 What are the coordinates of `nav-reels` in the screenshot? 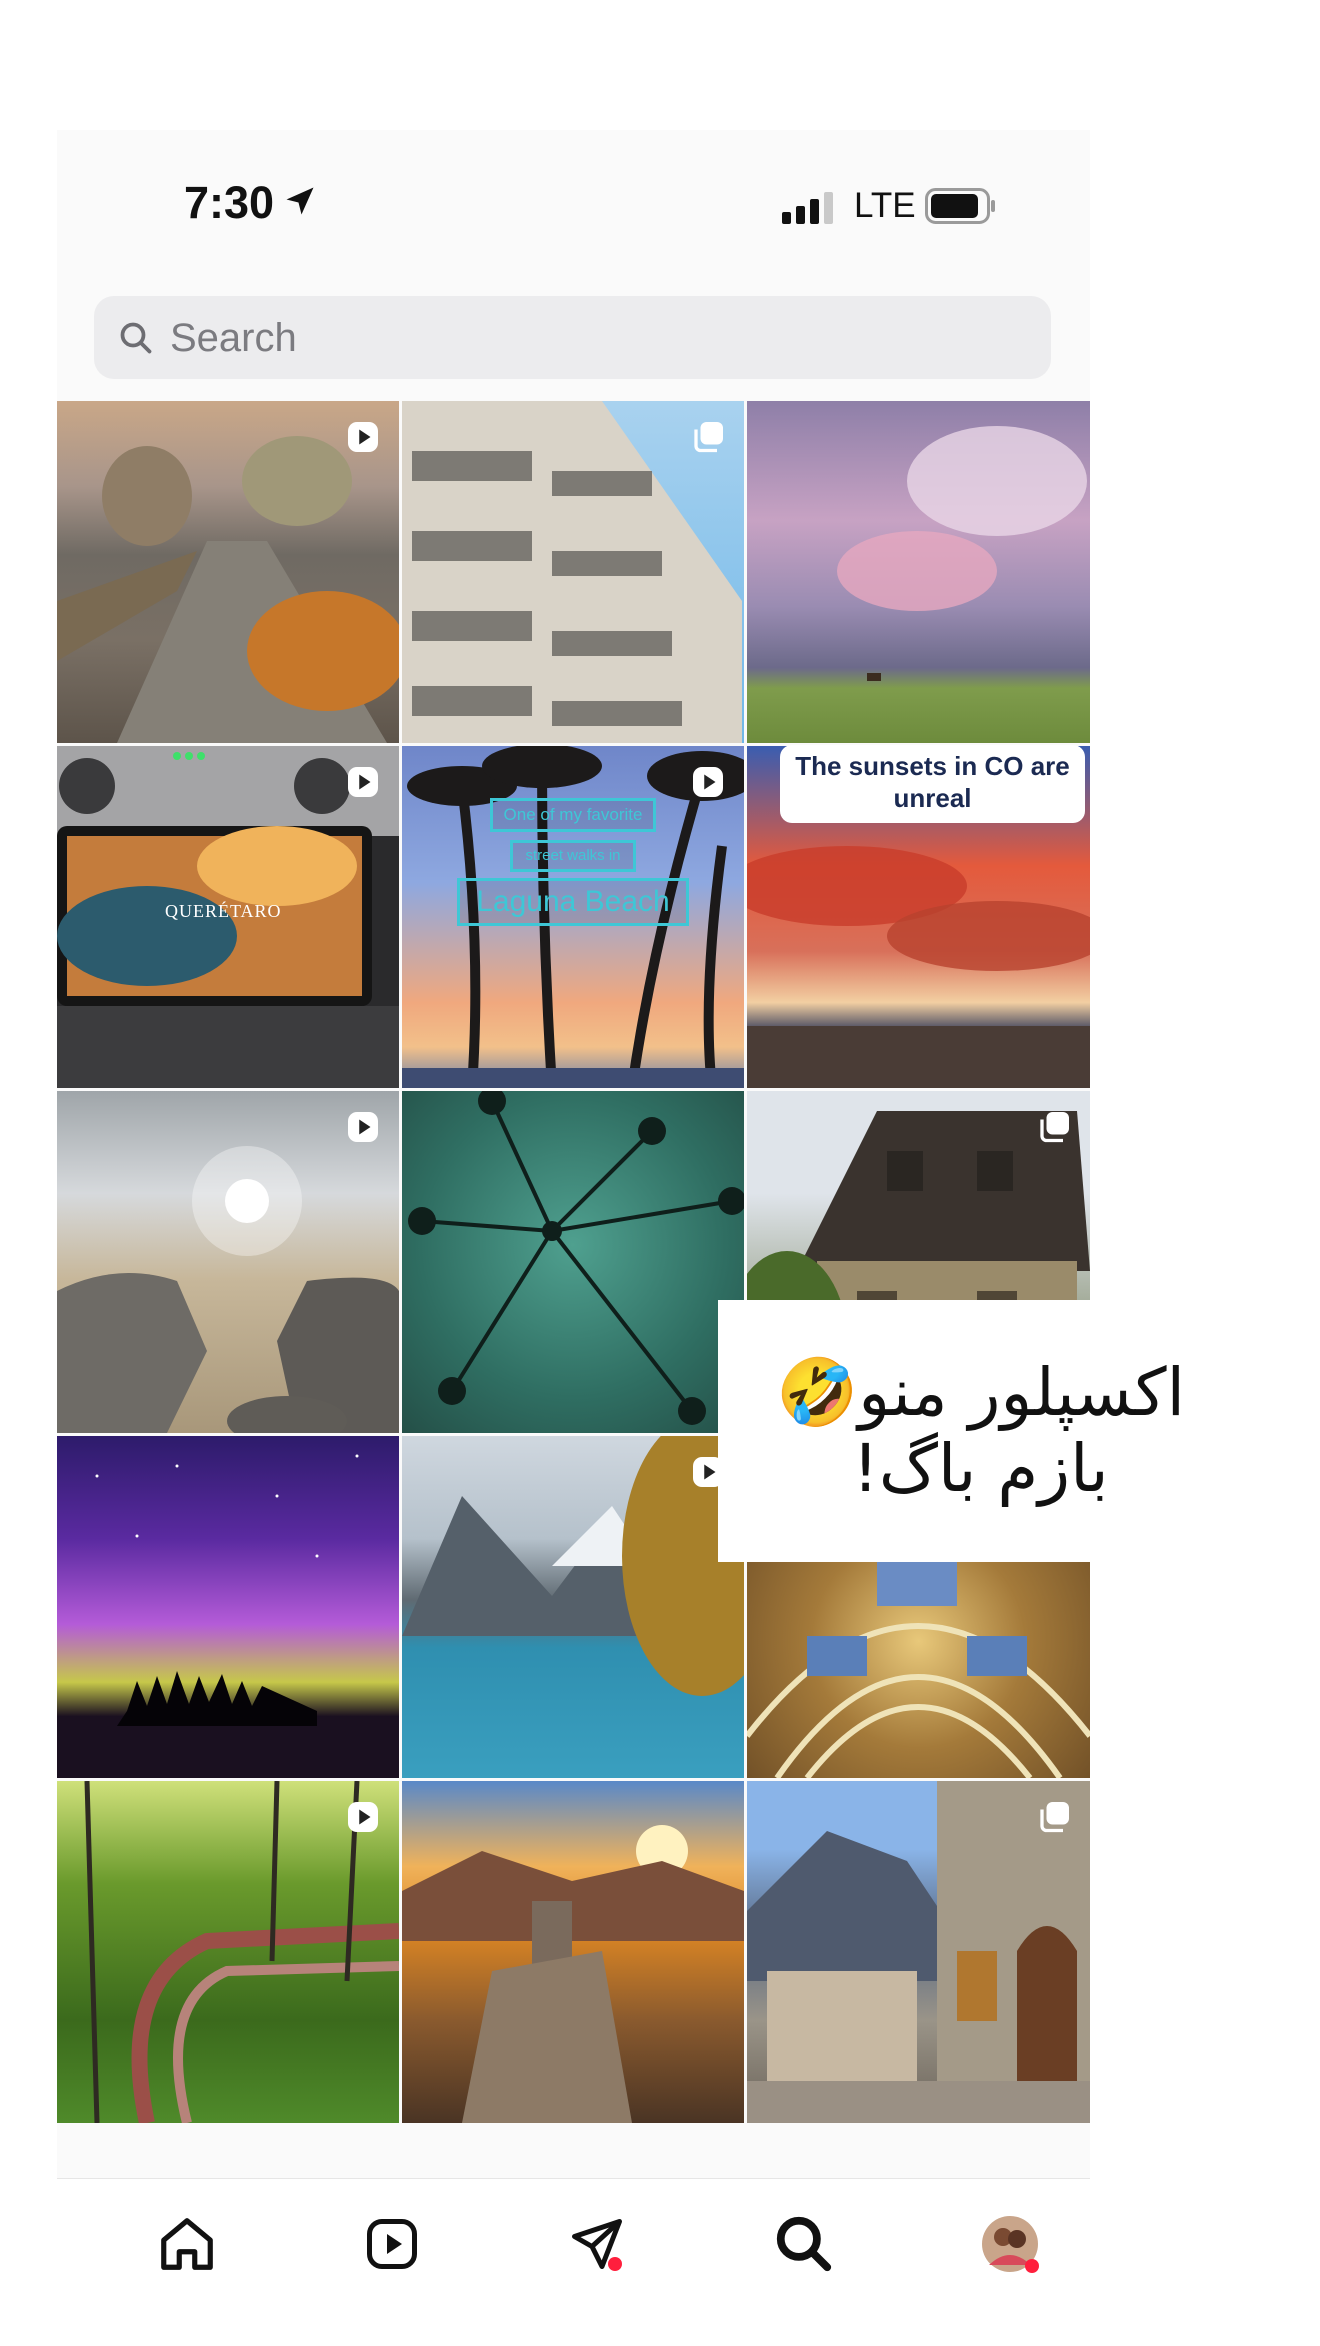 It's located at (392, 2244).